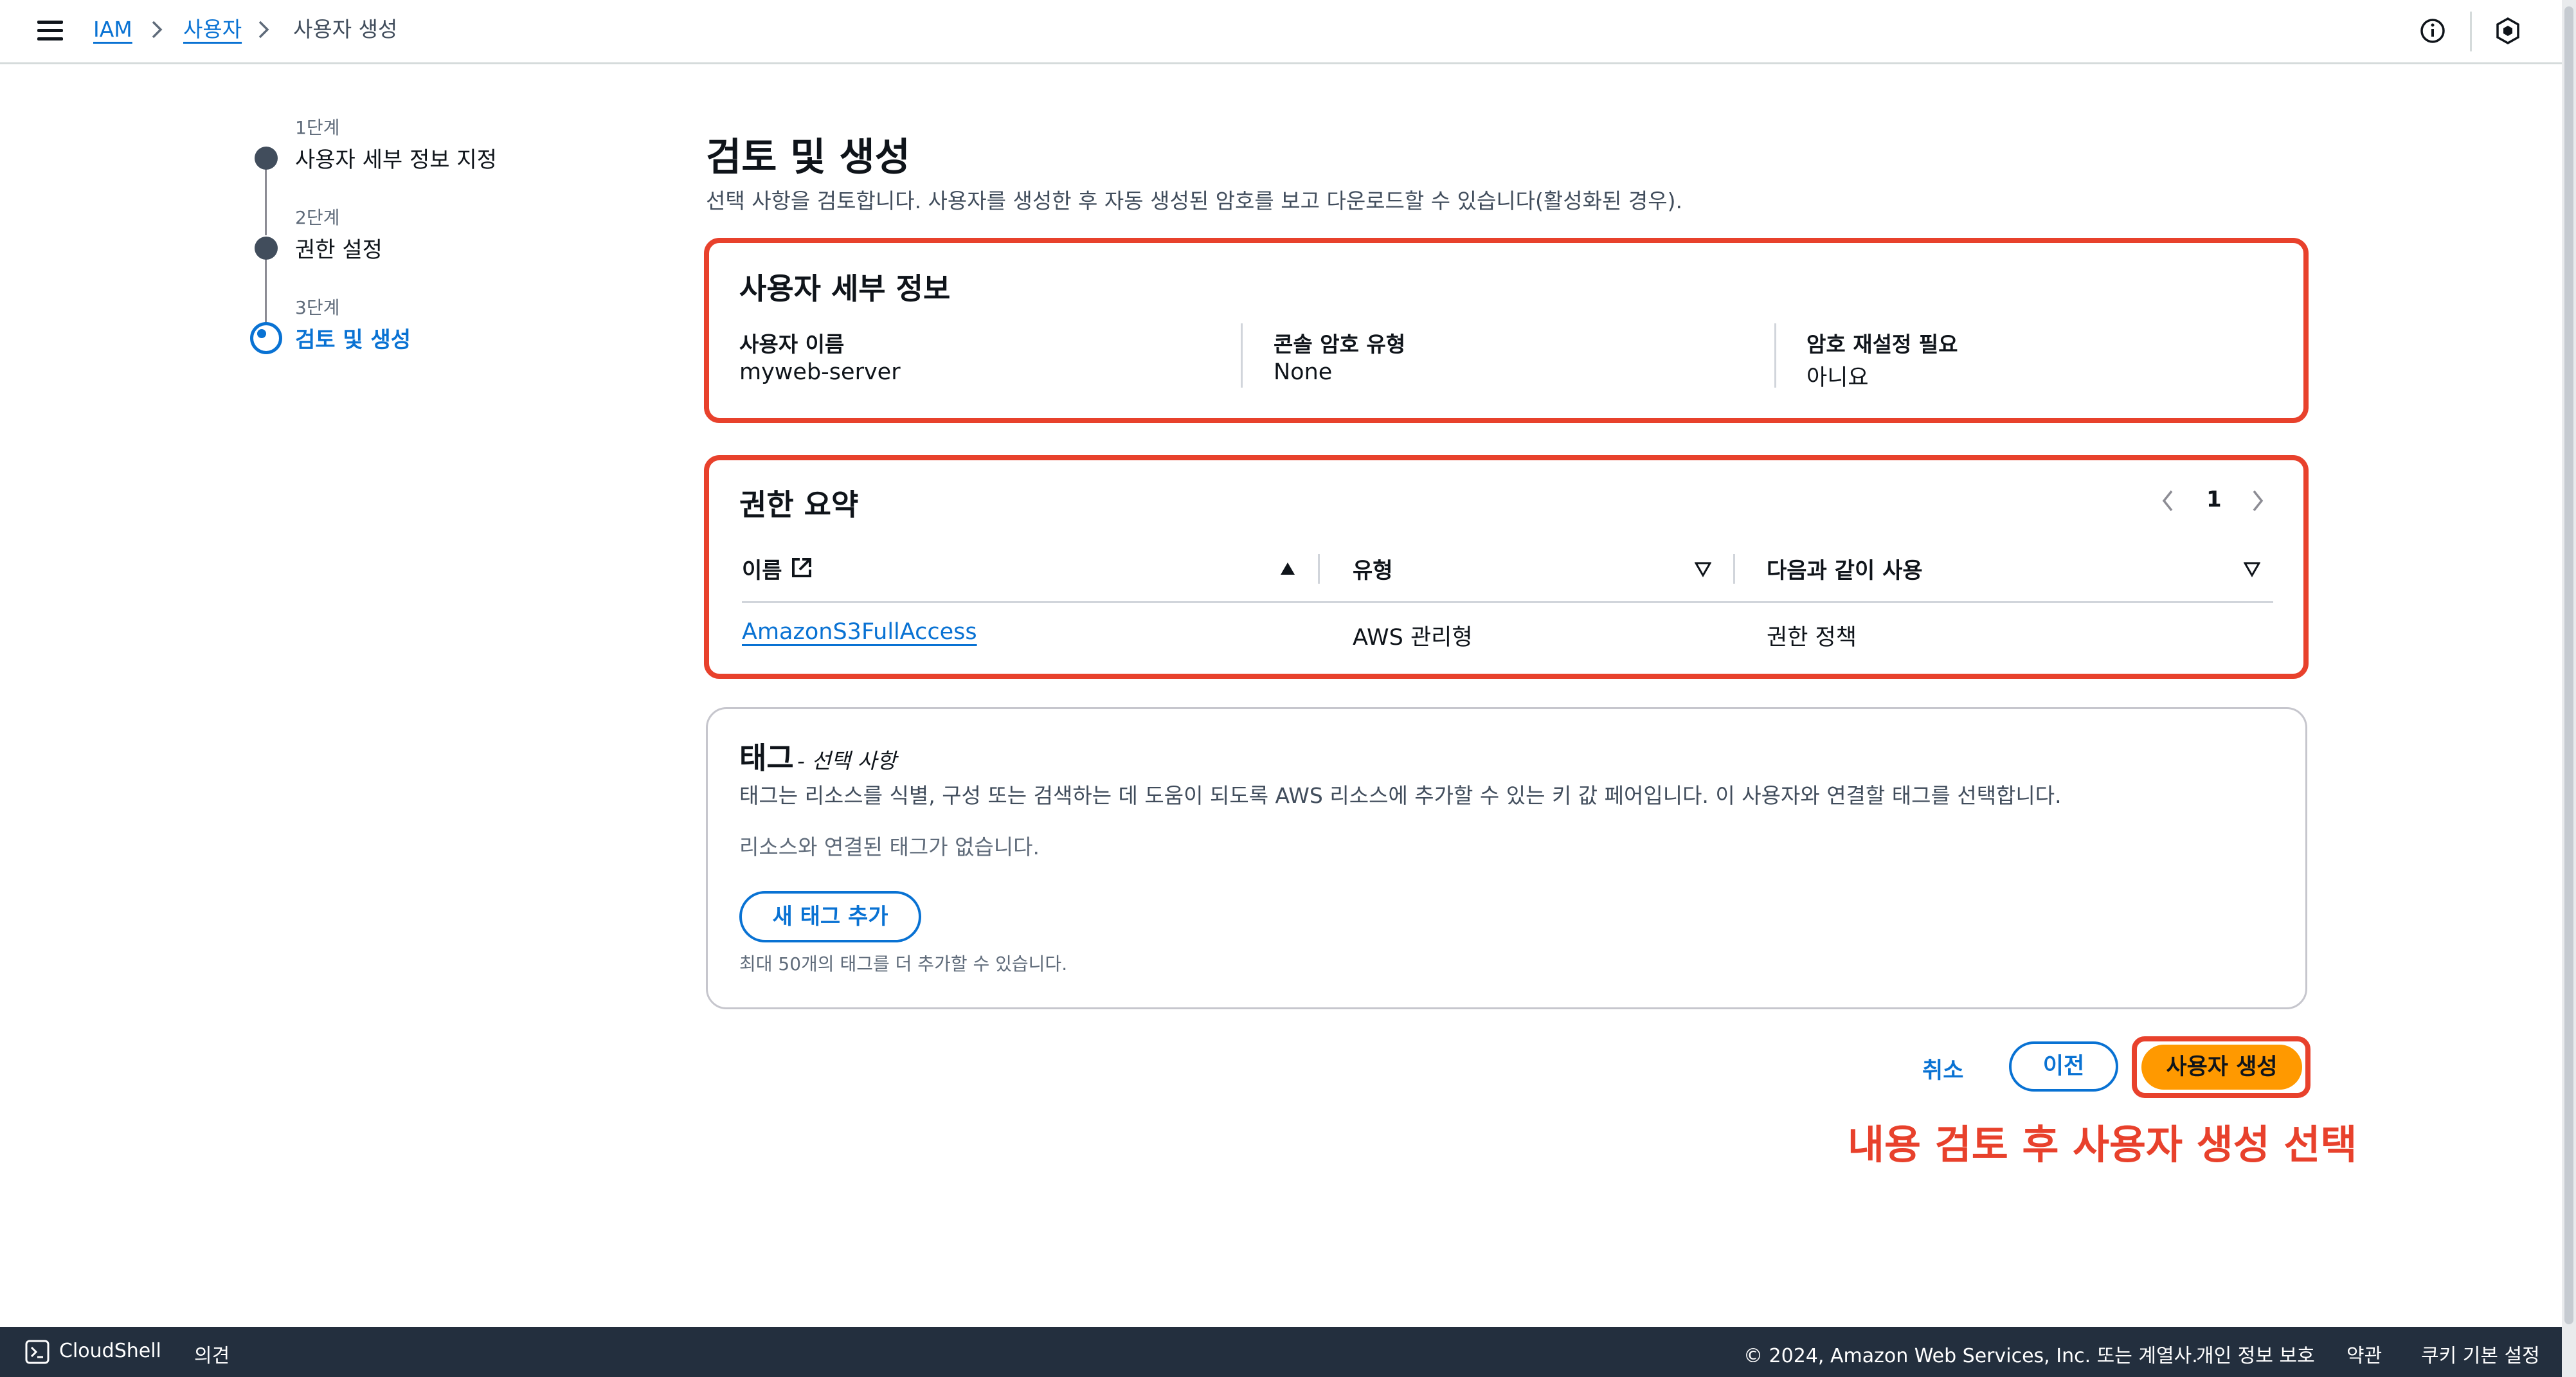  I want to click on column-header-type: 유형, so click(1373, 569).